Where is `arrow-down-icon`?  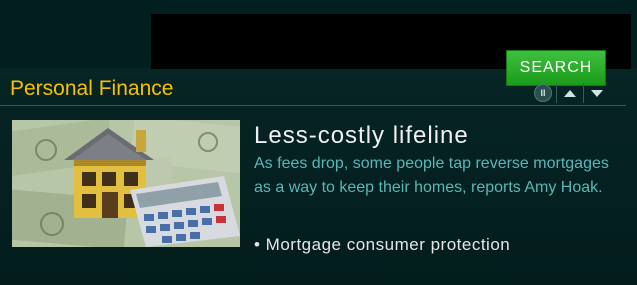 arrow-down-icon is located at coordinates (597, 93).